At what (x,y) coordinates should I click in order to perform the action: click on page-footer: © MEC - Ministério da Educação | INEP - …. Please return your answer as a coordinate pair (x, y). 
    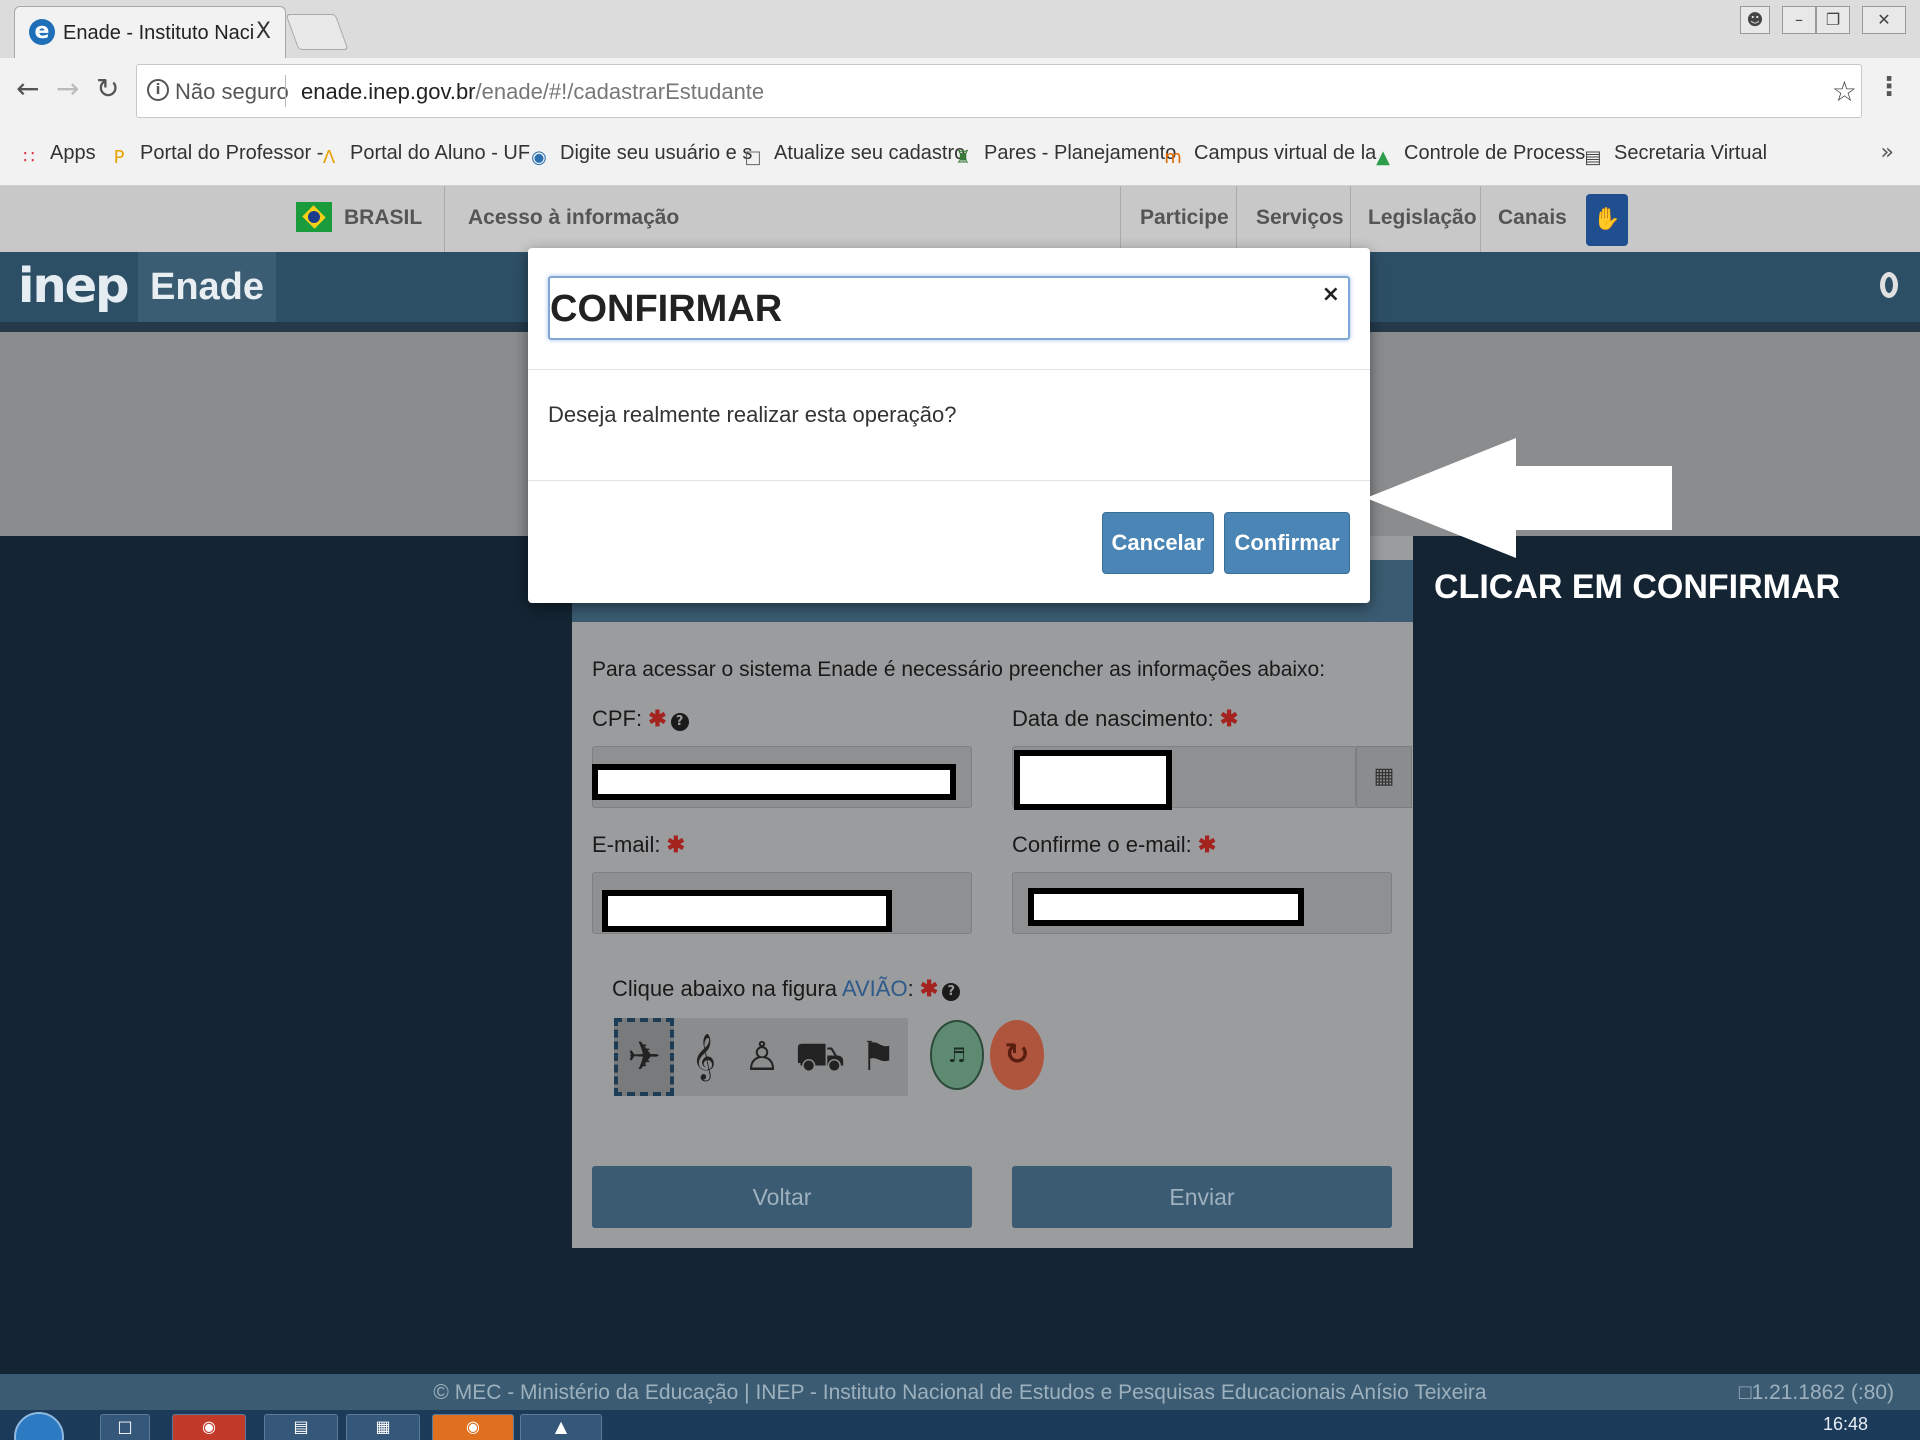
    Looking at the image, I should click on (960, 1392).